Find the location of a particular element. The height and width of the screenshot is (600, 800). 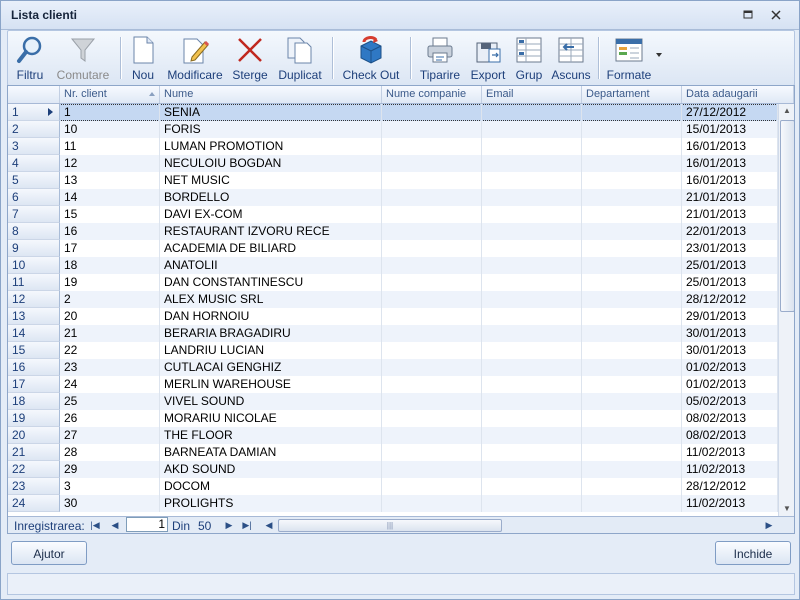

cell-name: NECULOIU BOGDAN is located at coordinates (271, 163).